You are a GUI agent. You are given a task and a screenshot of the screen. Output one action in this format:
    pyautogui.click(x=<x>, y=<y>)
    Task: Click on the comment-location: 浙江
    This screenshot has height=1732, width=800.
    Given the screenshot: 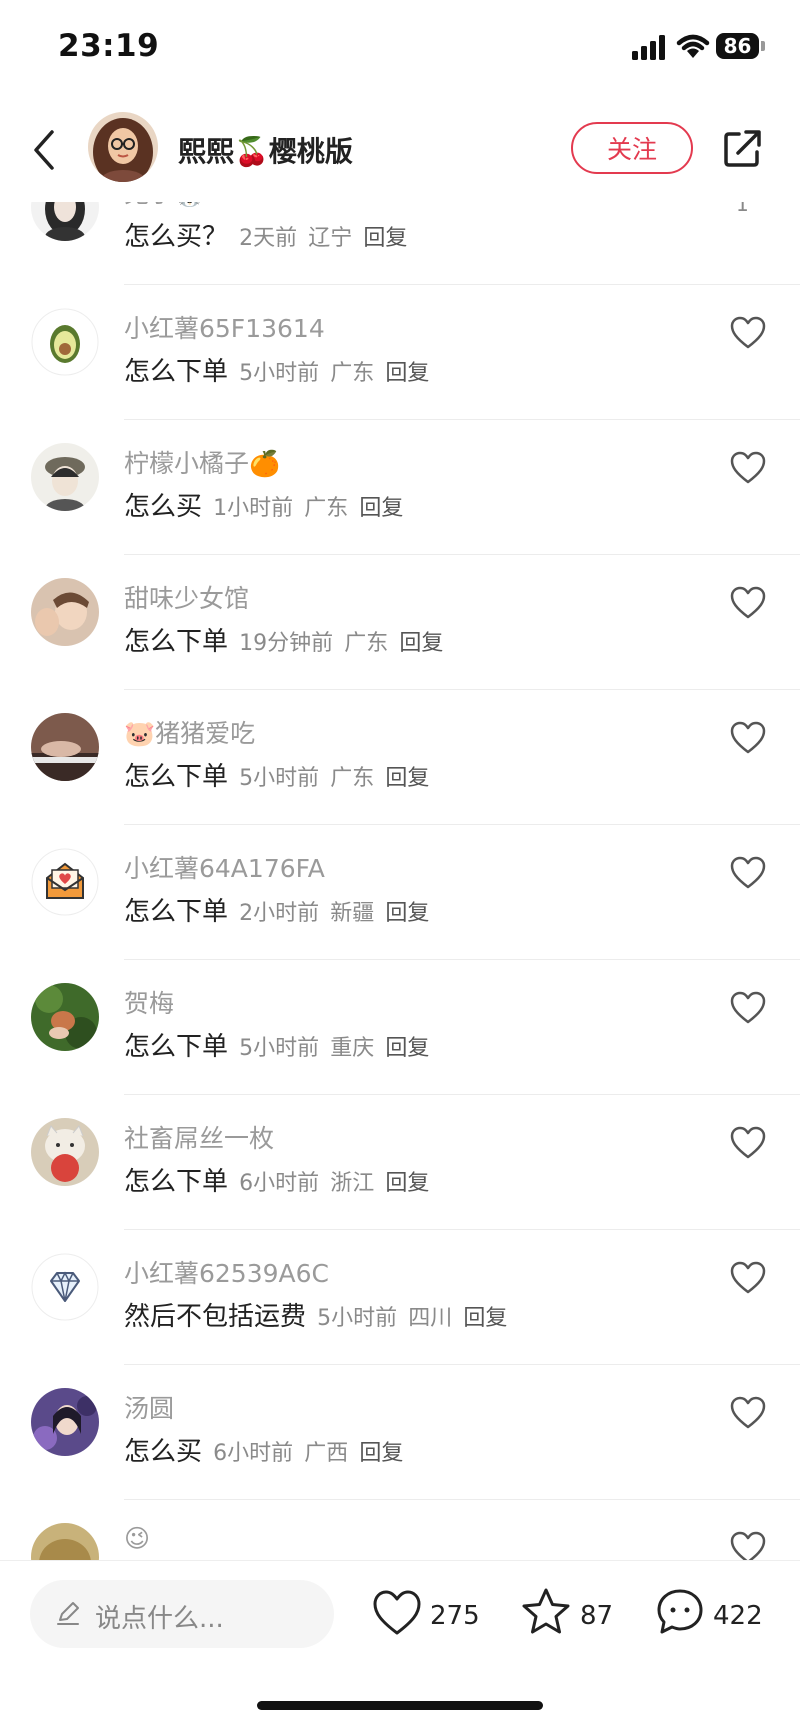 What is the action you would take?
    pyautogui.click(x=352, y=1183)
    